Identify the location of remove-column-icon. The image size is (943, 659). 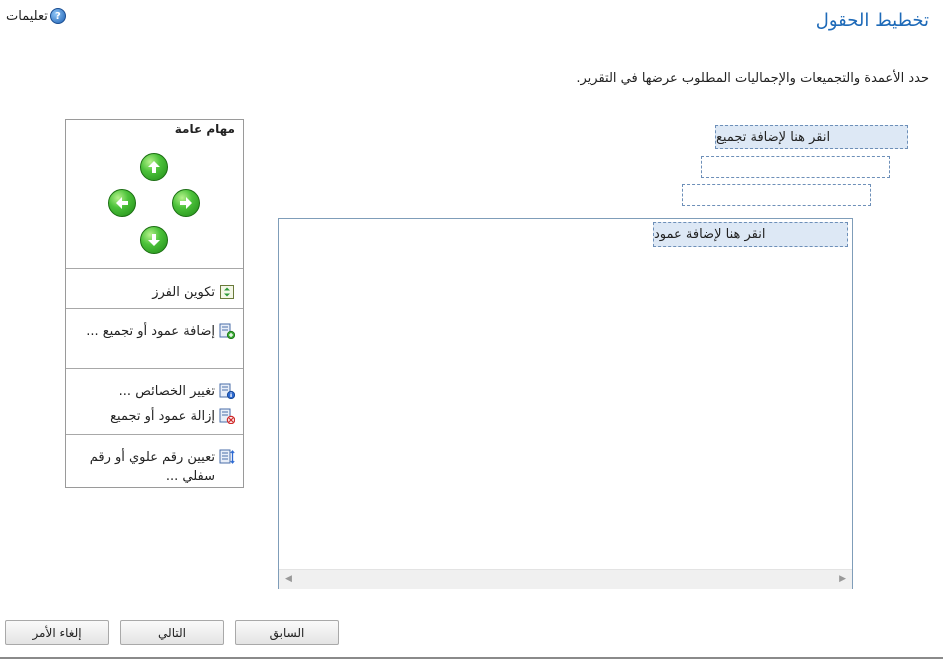
(227, 416).